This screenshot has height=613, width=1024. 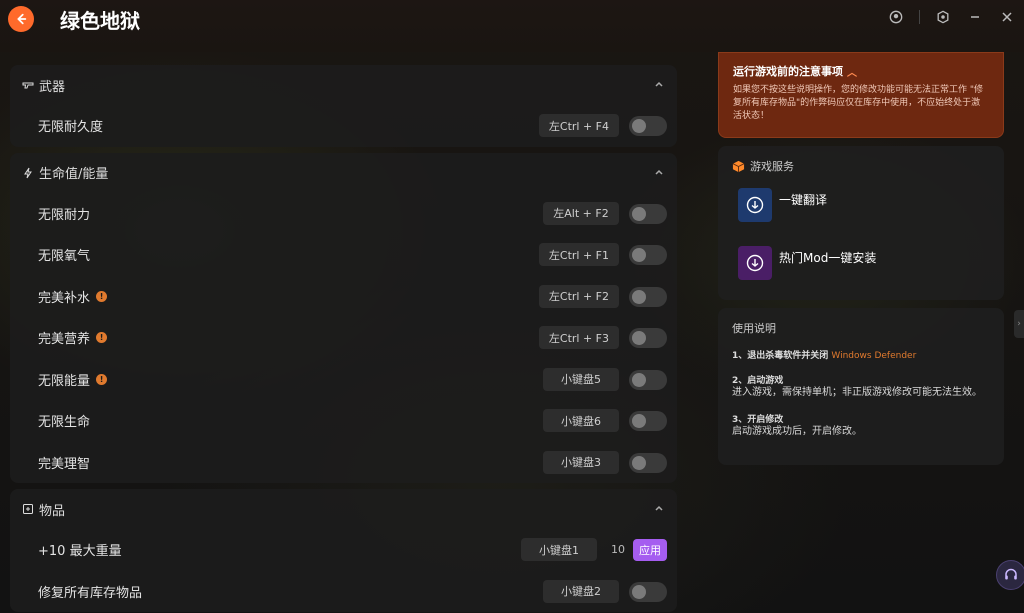 I want to click on cheat-label: 修复所有库存物品, so click(x=90, y=593).